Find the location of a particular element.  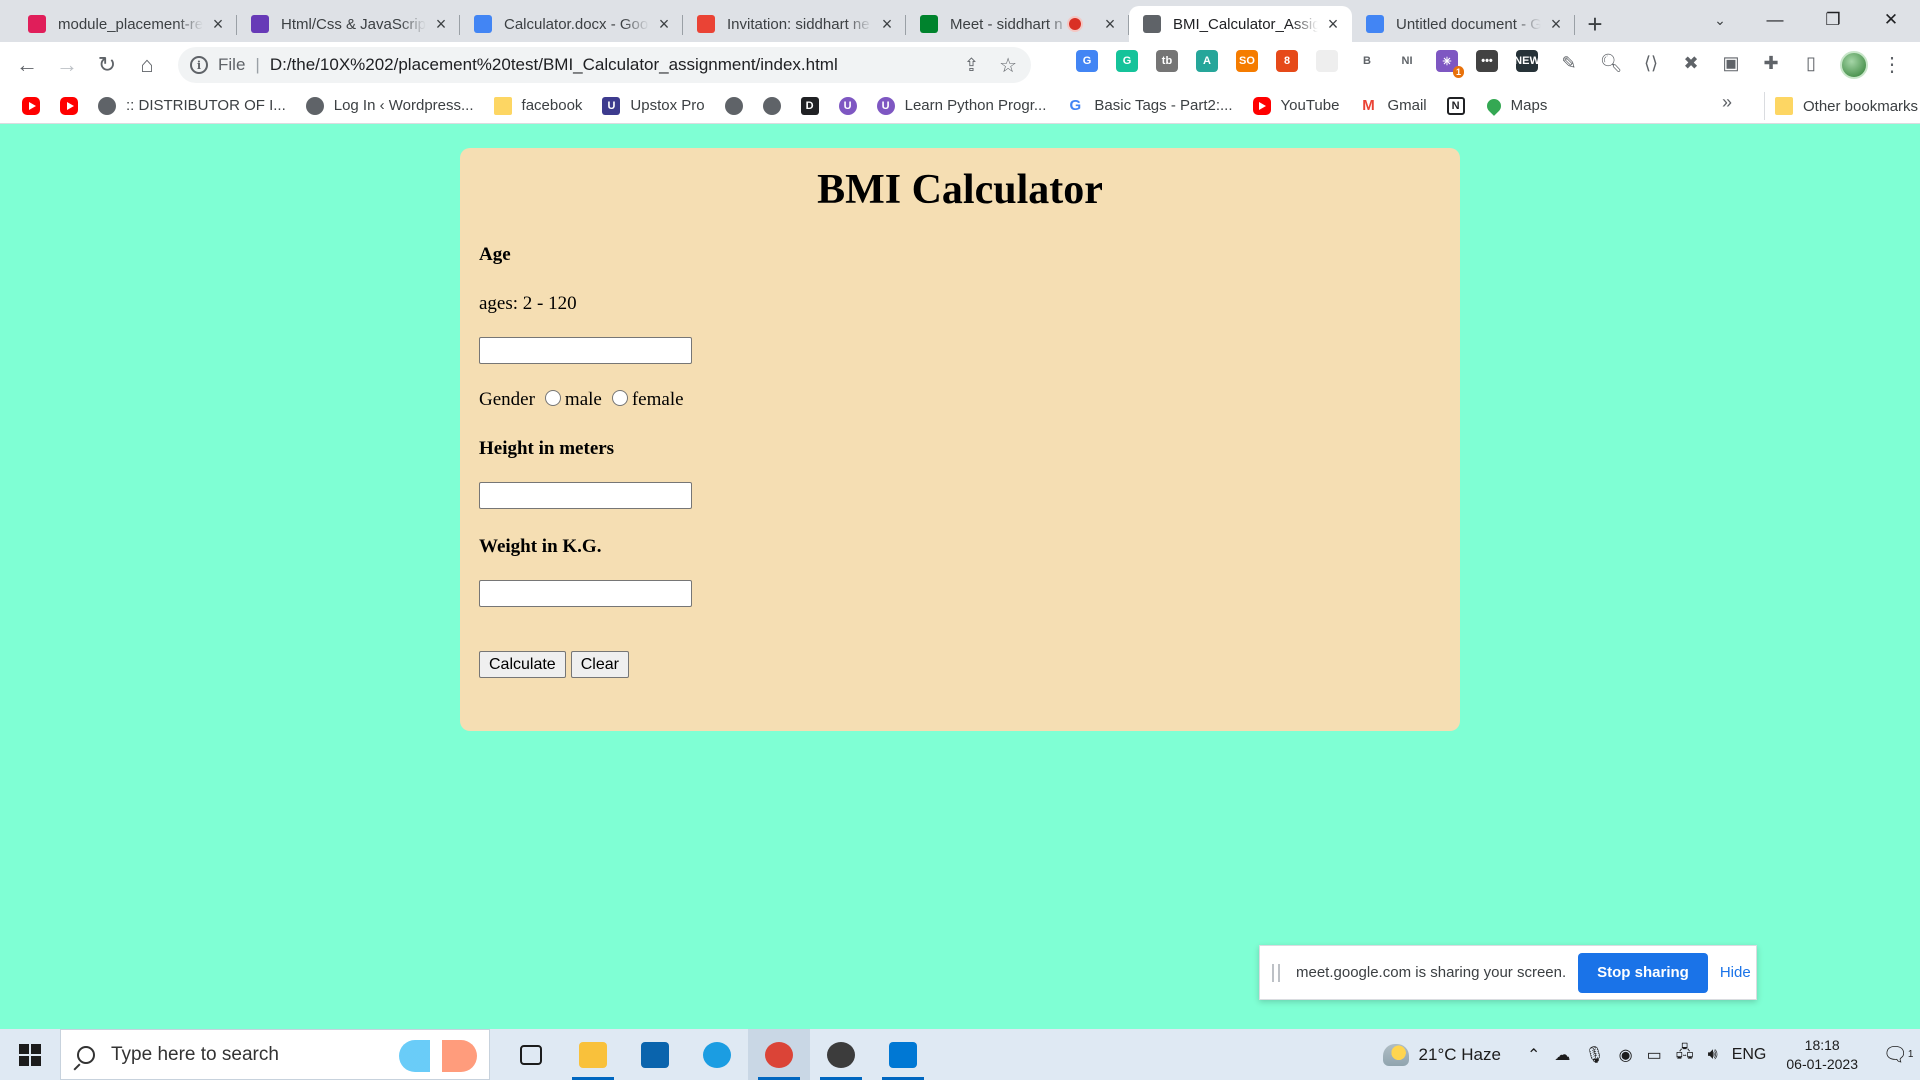

pen-ext-icon: ✎ is located at coordinates (1569, 63).